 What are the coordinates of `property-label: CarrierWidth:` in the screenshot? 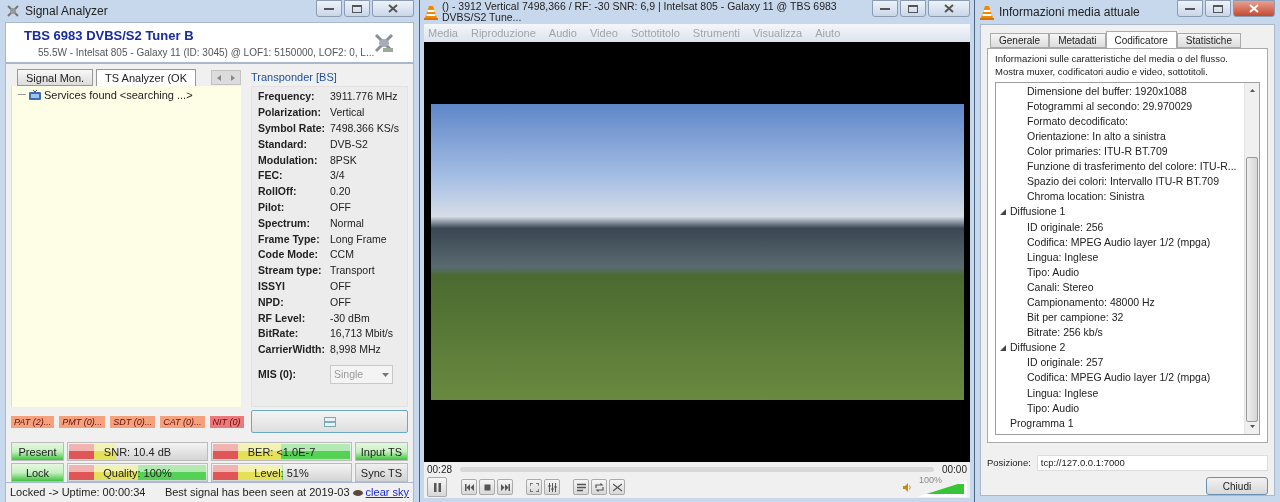 It's located at (292, 350).